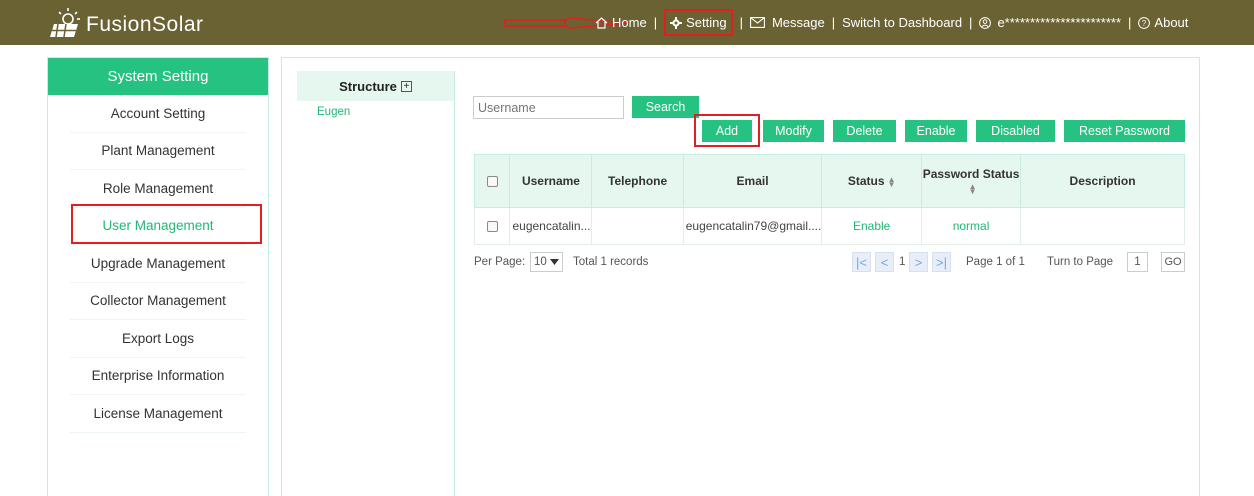  I want to click on row-checkbox, so click(492, 227).